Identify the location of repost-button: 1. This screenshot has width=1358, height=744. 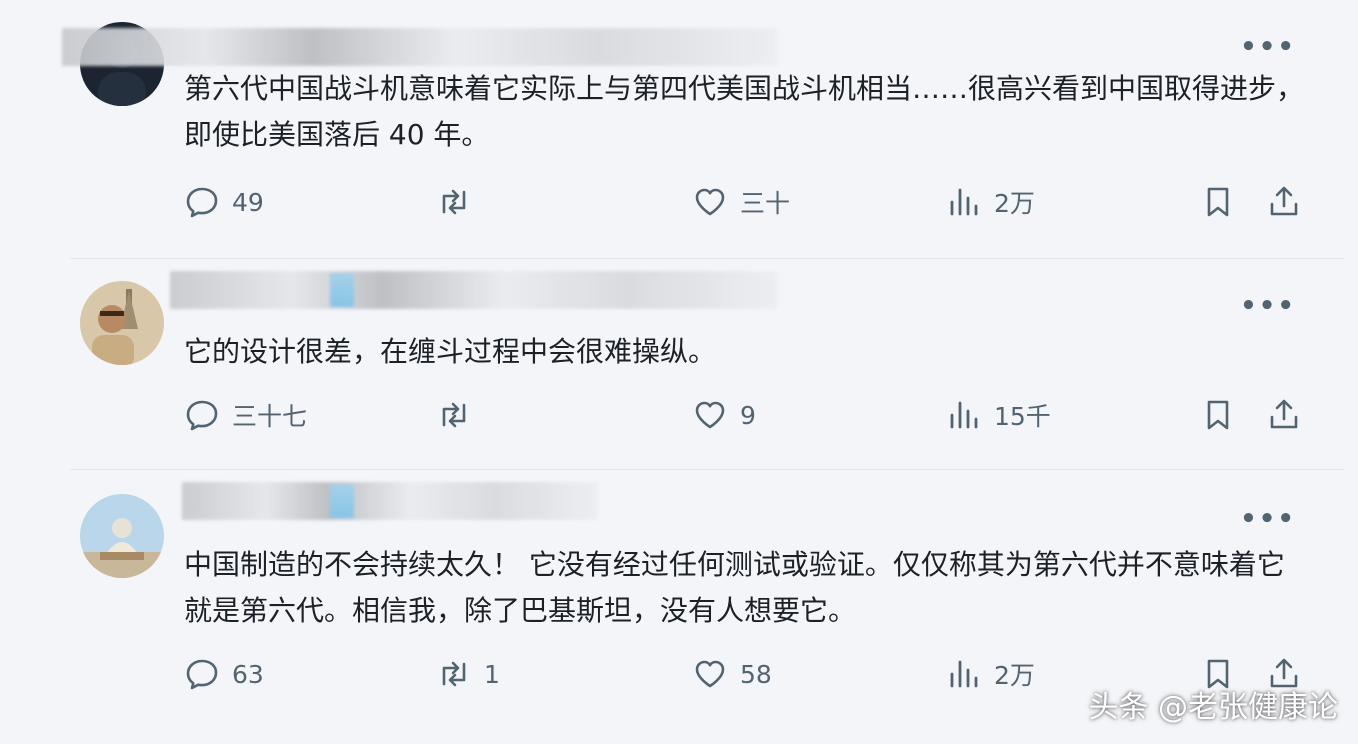
(468, 674).